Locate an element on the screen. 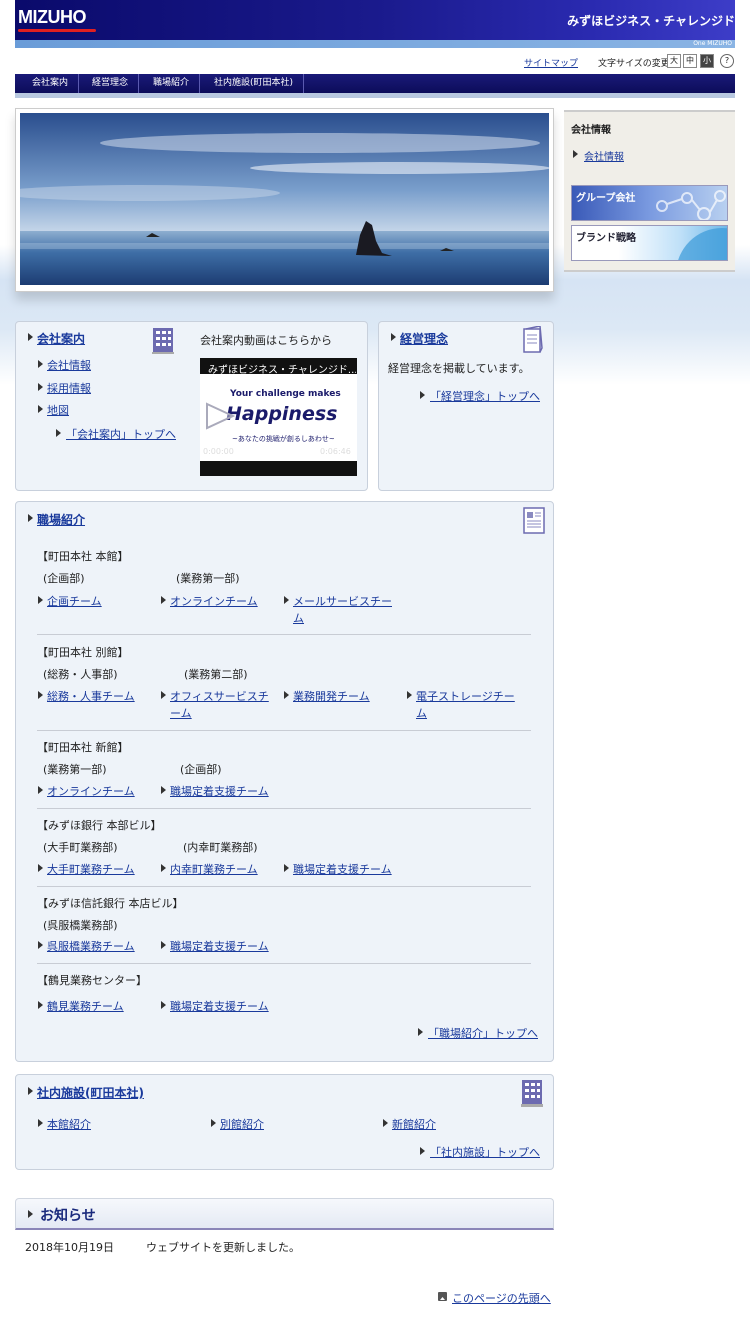 This screenshot has width=750, height=1334. one-mizuho-logo: One MIZUHO is located at coordinates (712, 43).